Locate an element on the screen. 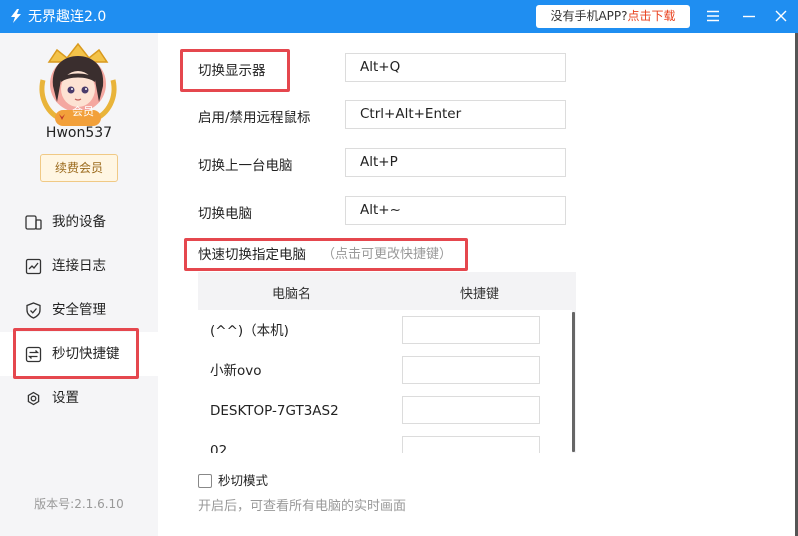 The height and width of the screenshot is (536, 798). log-chart-icon is located at coordinates (33, 266).